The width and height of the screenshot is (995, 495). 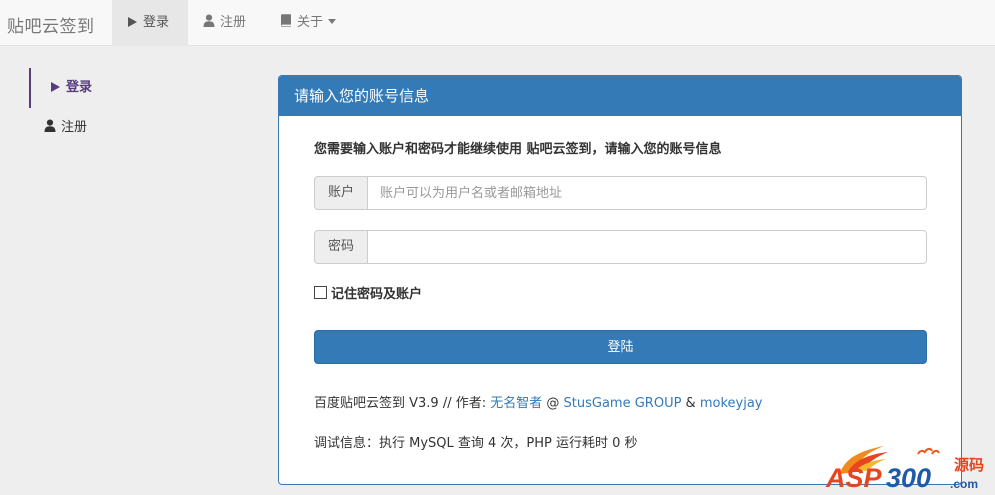 I want to click on coauthor-link: mokeyjay, so click(x=731, y=403).